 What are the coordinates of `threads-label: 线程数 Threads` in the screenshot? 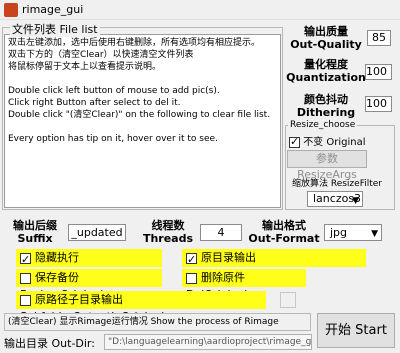 It's located at (168, 232).